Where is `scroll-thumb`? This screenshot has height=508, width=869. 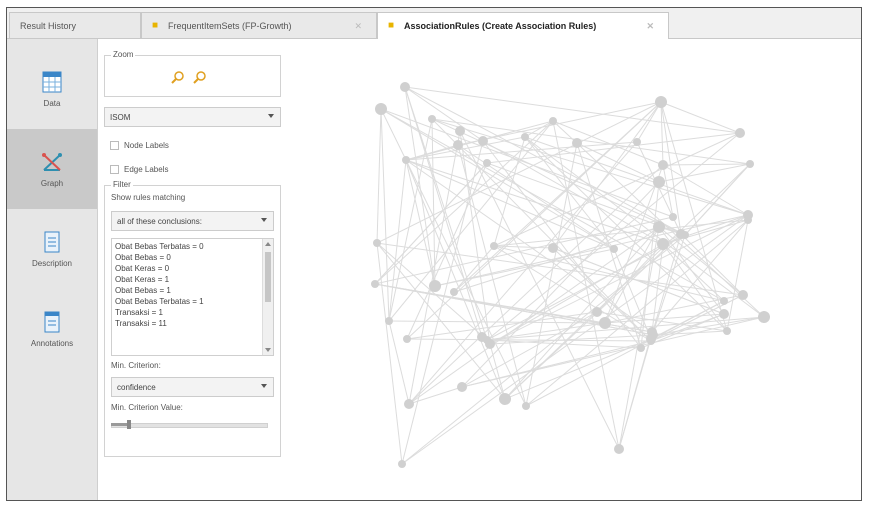
scroll-thumb is located at coordinates (268, 277).